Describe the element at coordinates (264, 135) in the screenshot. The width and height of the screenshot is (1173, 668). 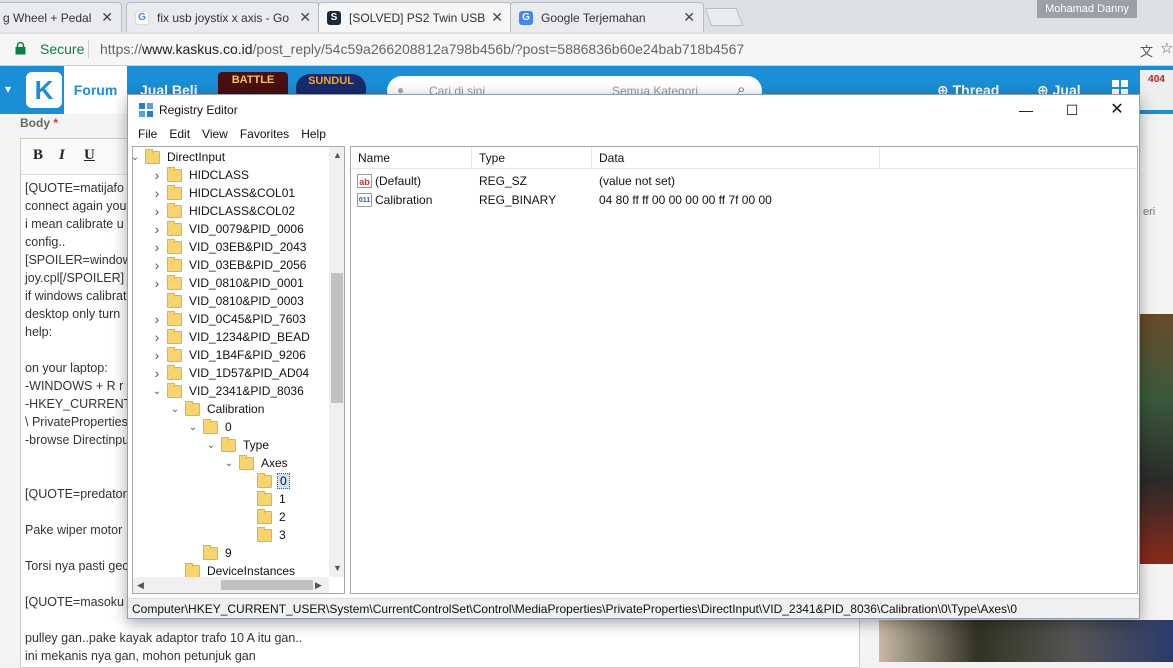
I see `menu-favorites: Favorites` at that location.